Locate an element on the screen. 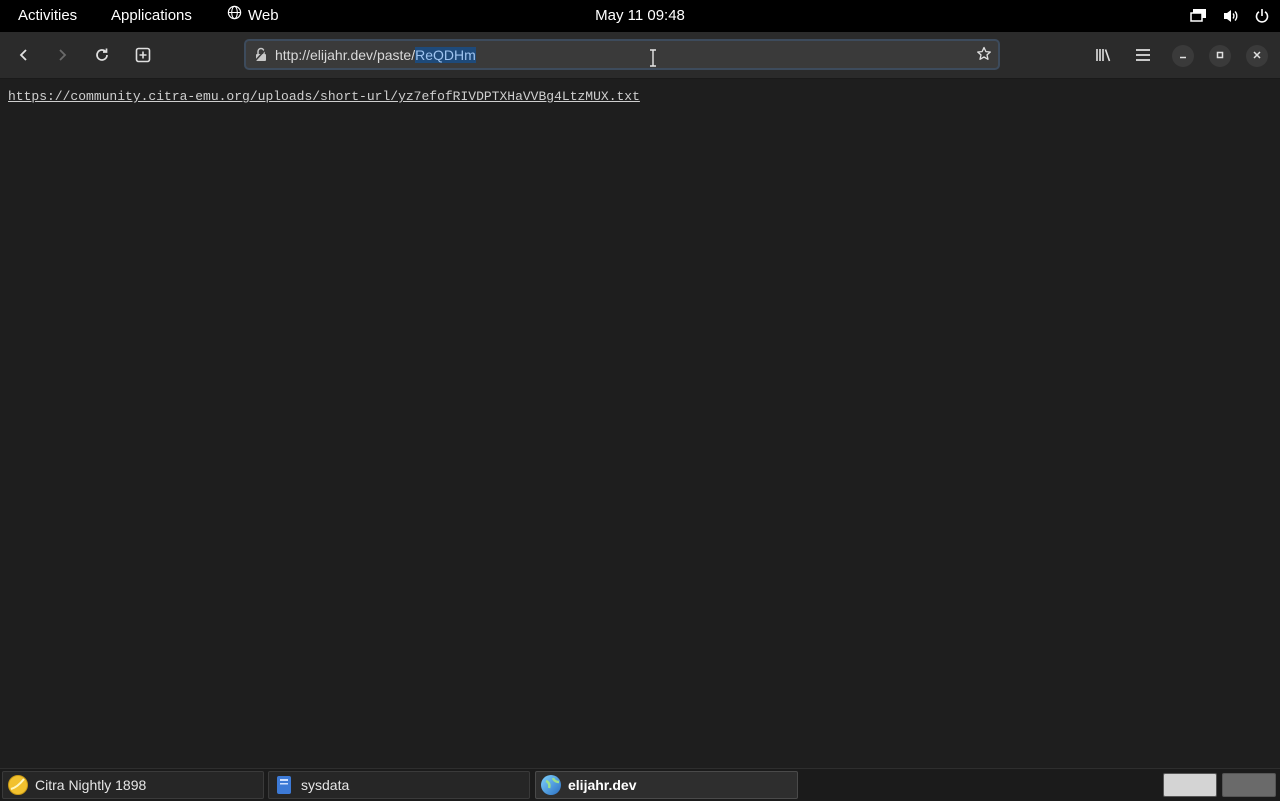  activities-button: Activities is located at coordinates (47, 16).